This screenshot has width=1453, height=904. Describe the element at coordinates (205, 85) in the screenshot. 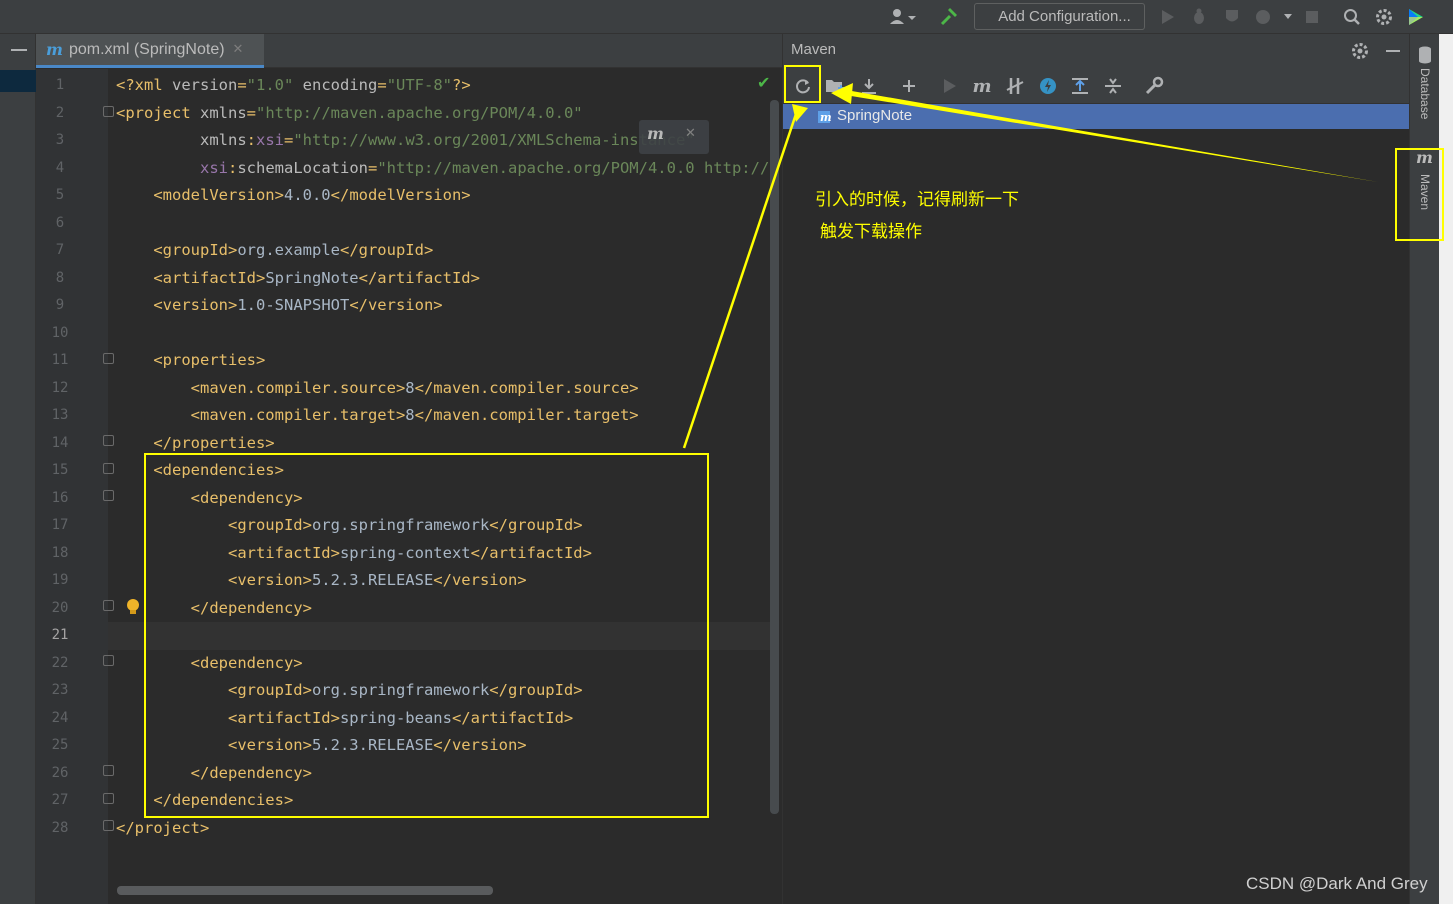

I see `code-token: version` at that location.